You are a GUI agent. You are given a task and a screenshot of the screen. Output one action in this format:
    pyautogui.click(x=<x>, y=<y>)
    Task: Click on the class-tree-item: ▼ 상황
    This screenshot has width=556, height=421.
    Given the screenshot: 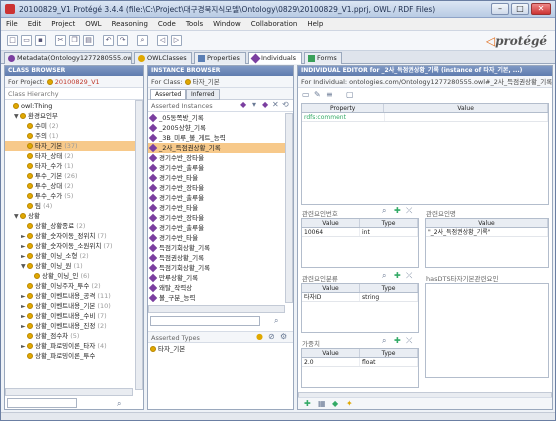 What is the action you would take?
    pyautogui.click(x=74, y=216)
    